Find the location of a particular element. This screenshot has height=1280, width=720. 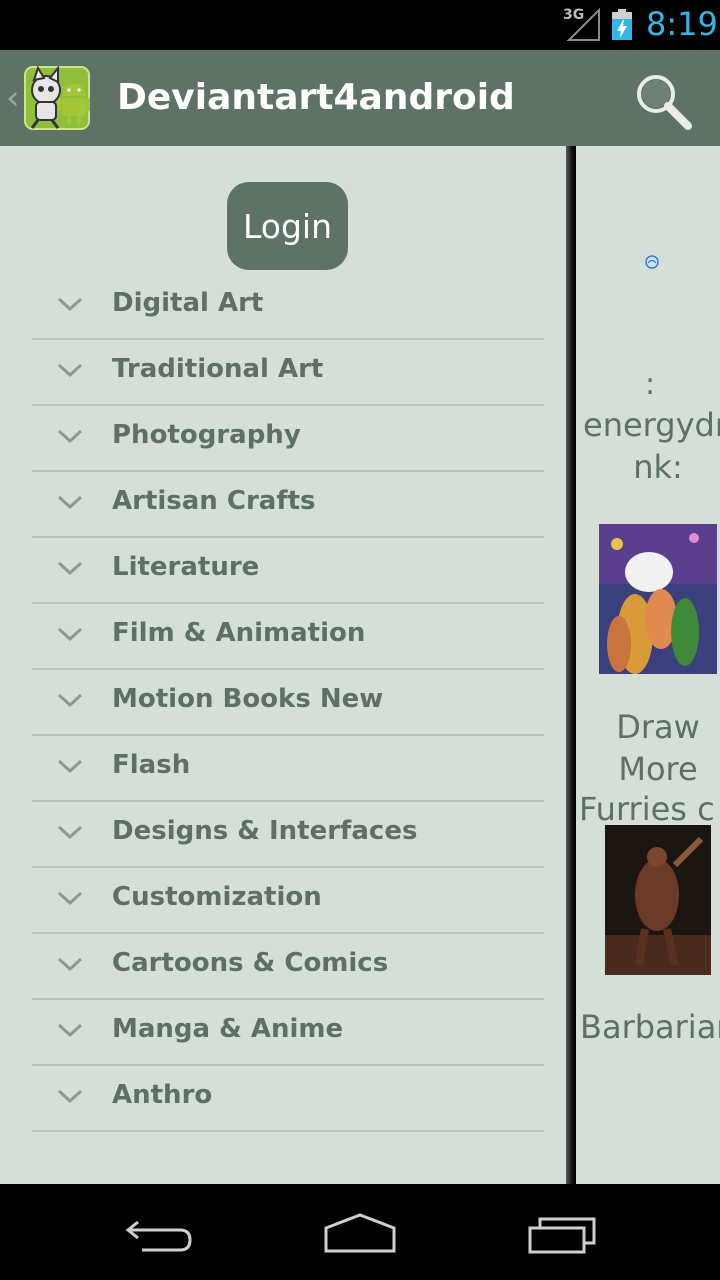

category-item: Photography is located at coordinates (288, 439).